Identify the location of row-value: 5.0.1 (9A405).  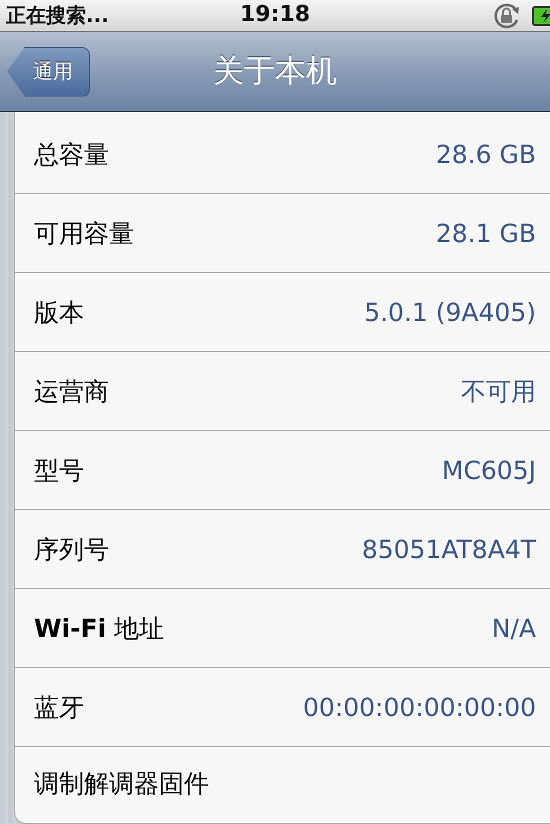
(450, 312).